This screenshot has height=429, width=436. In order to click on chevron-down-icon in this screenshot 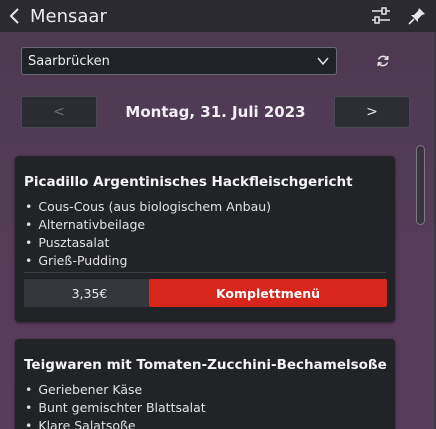, I will do `click(323, 61)`.